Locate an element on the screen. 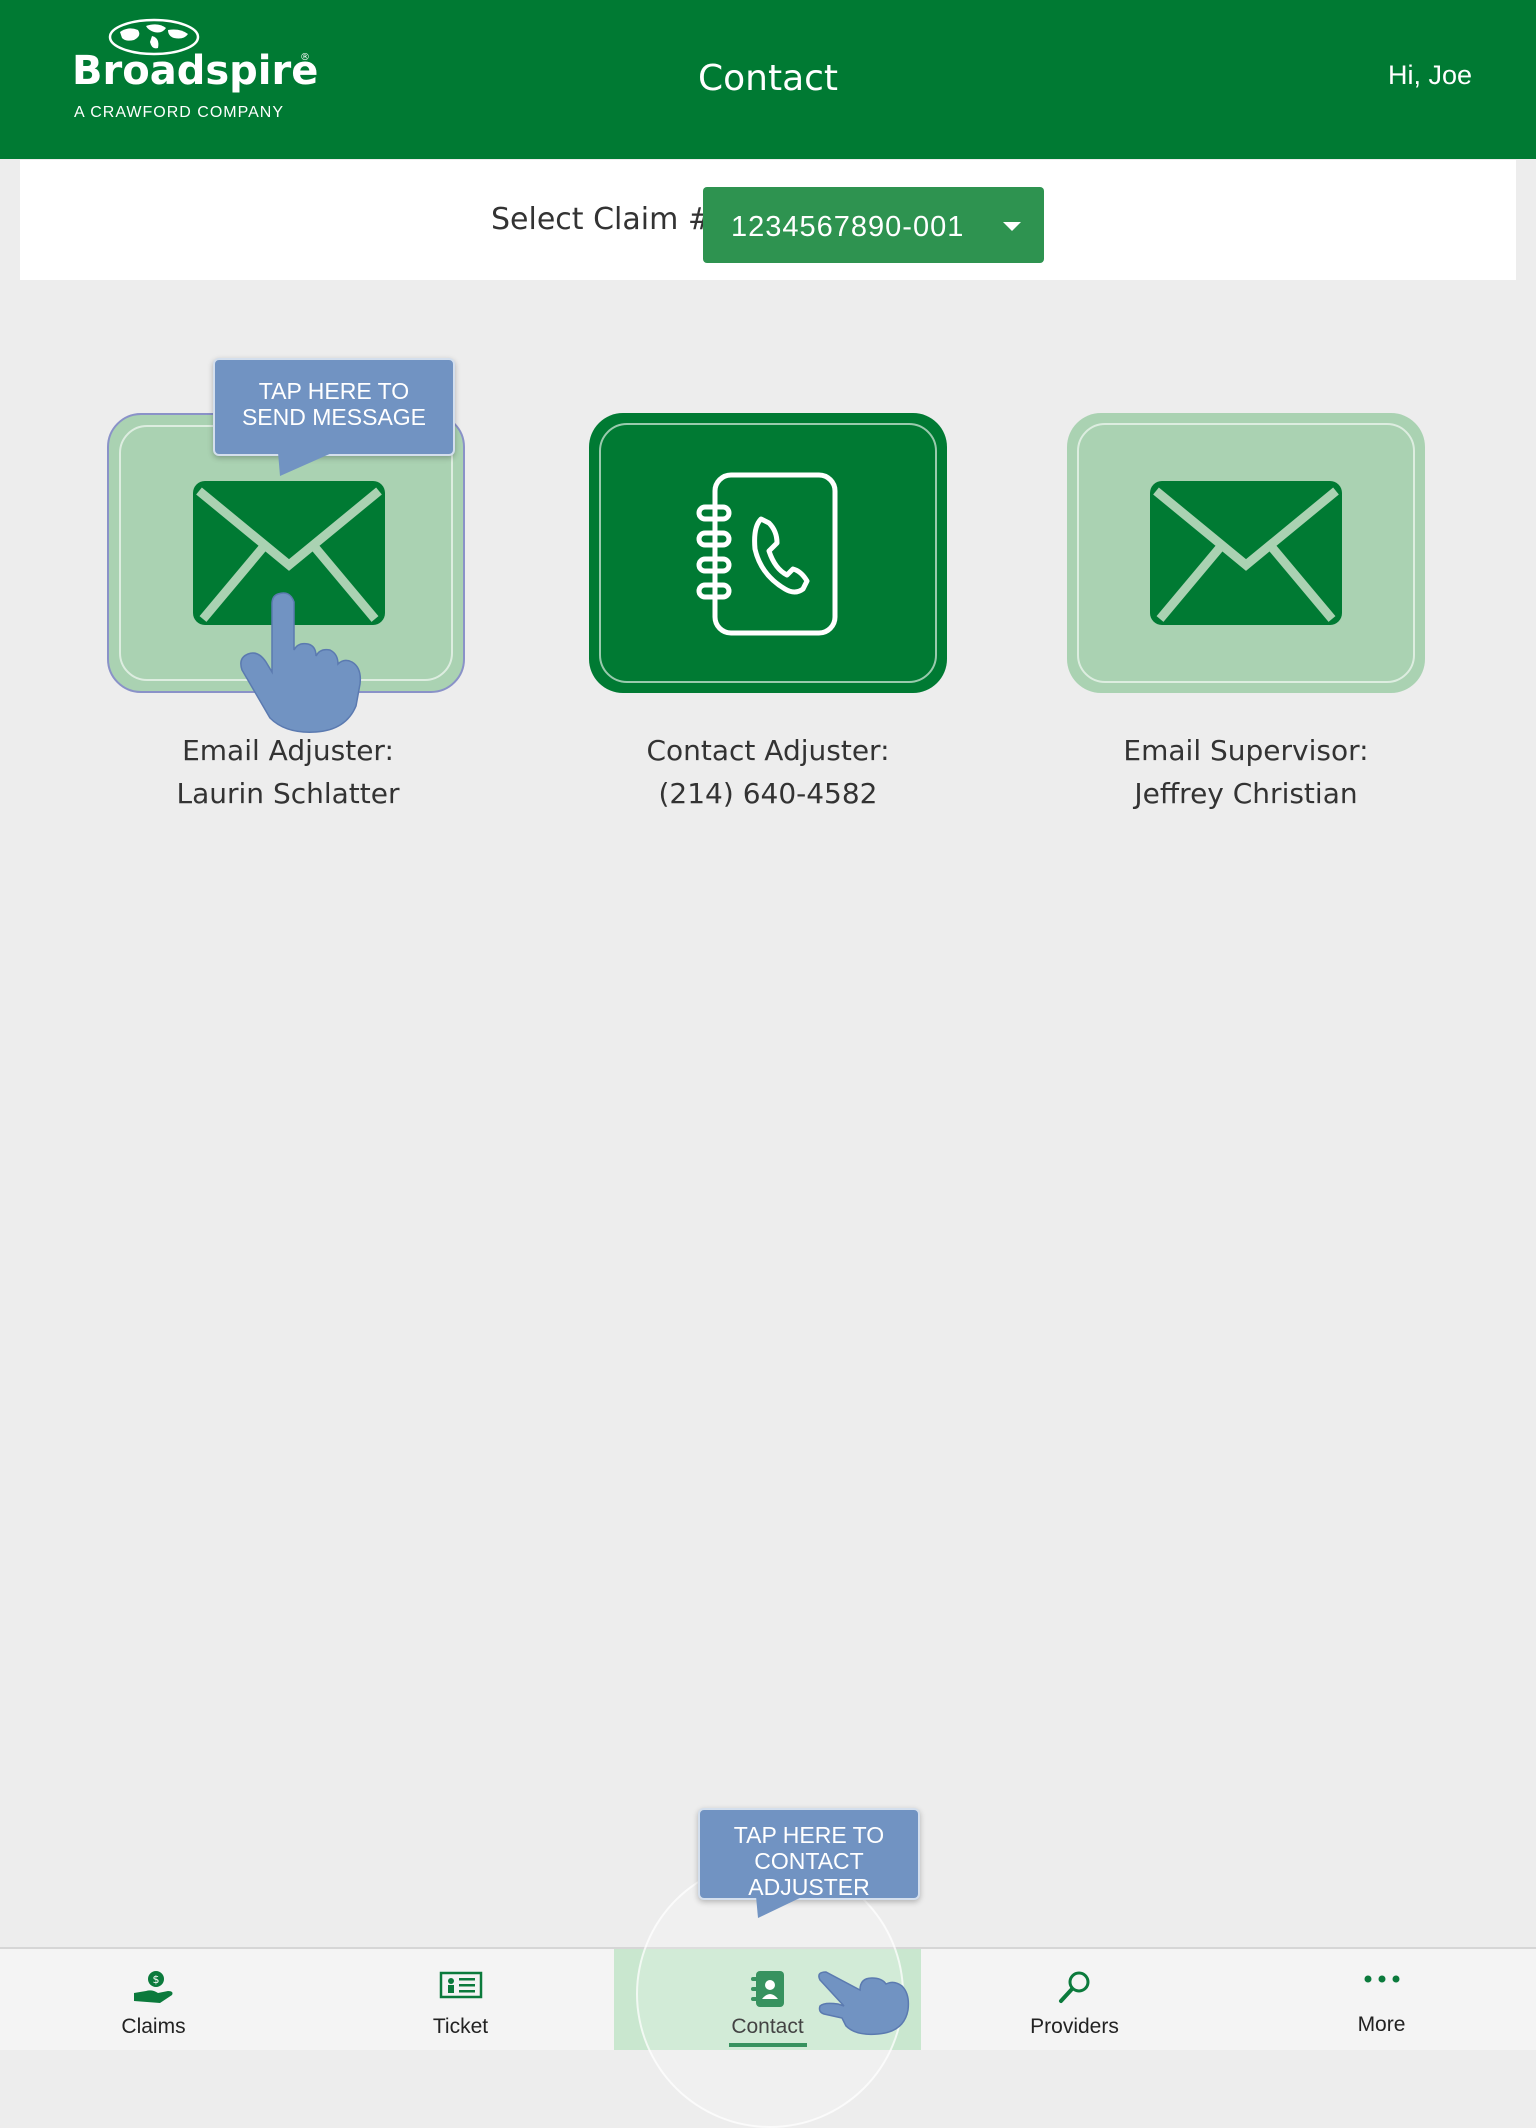 This screenshot has height=2128, width=1536. claim-dropdown-value: 1234567890-001 is located at coordinates (848, 227).